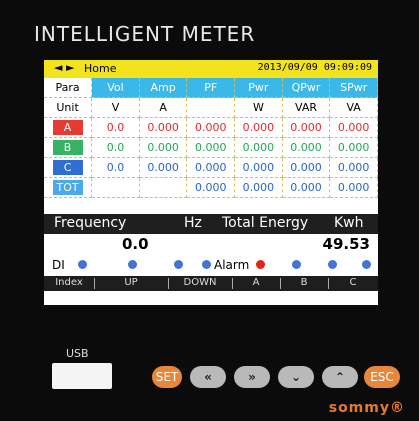 Image resolution: width=419 pixels, height=421 pixels. Describe the element at coordinates (208, 377) in the screenshot. I see `left-double-arrow-button: «` at that location.